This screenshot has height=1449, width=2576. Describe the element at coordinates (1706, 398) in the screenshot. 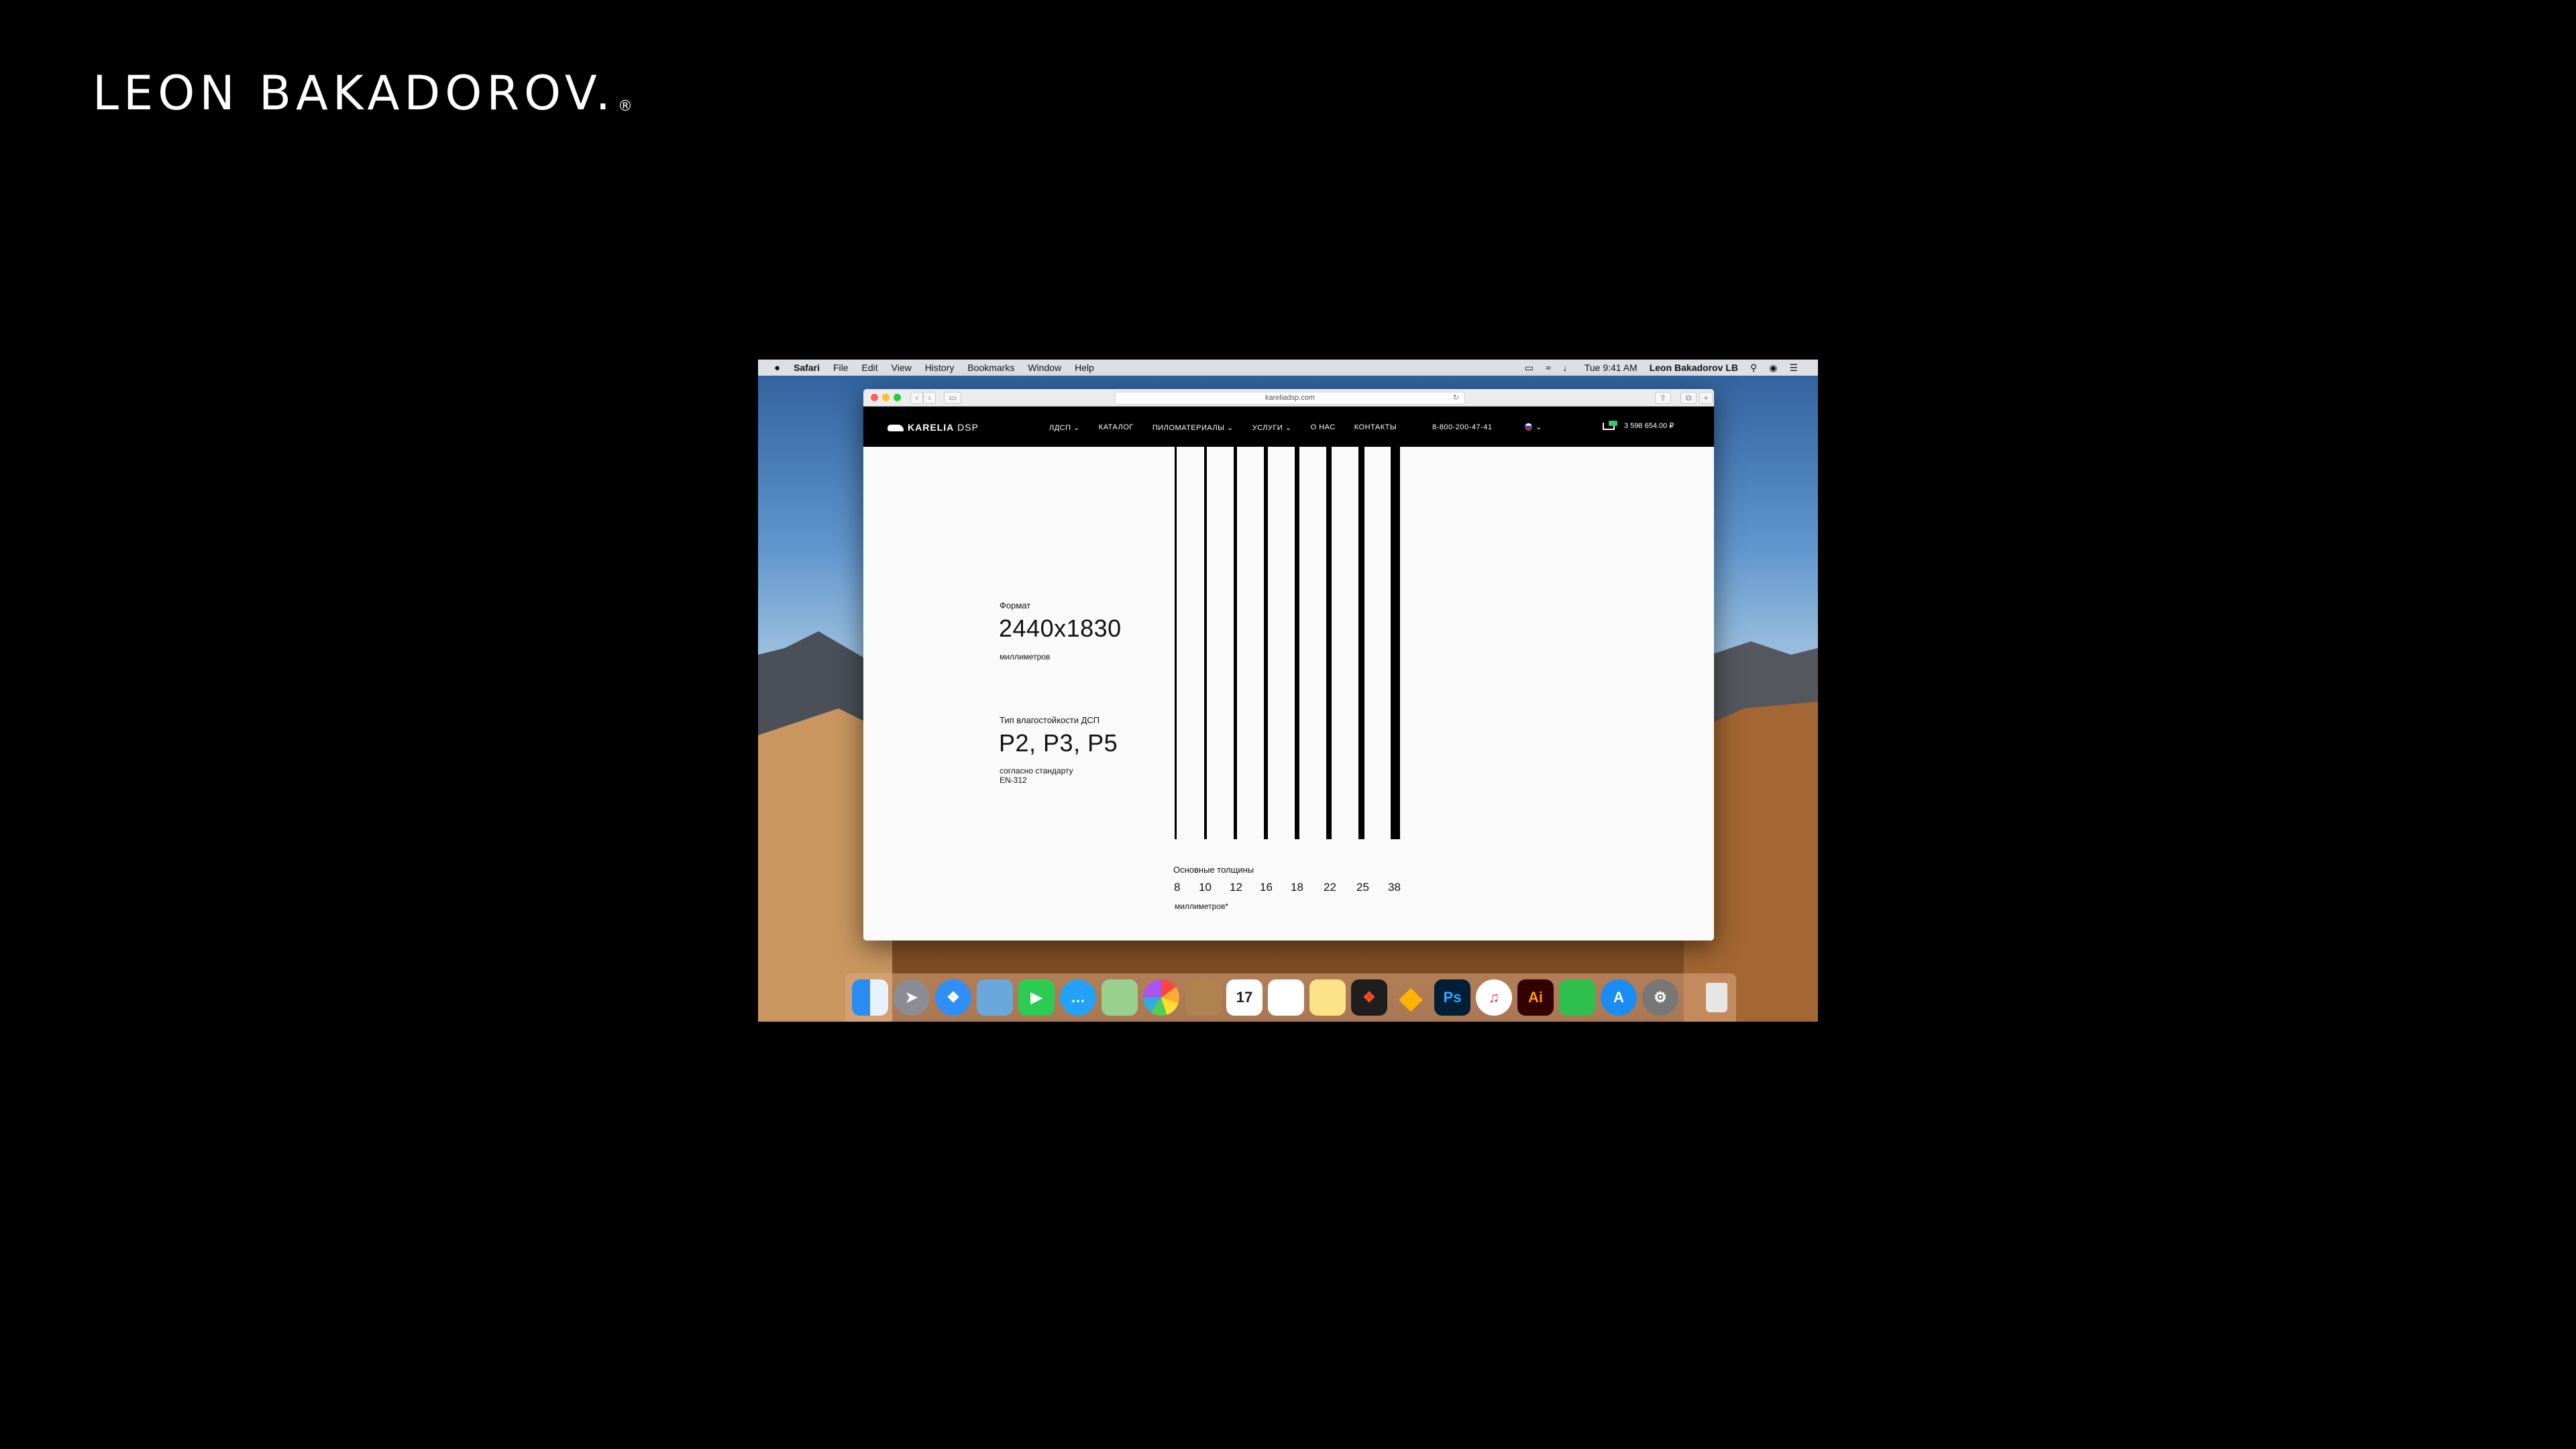

I see `new-tab-button: +` at that location.